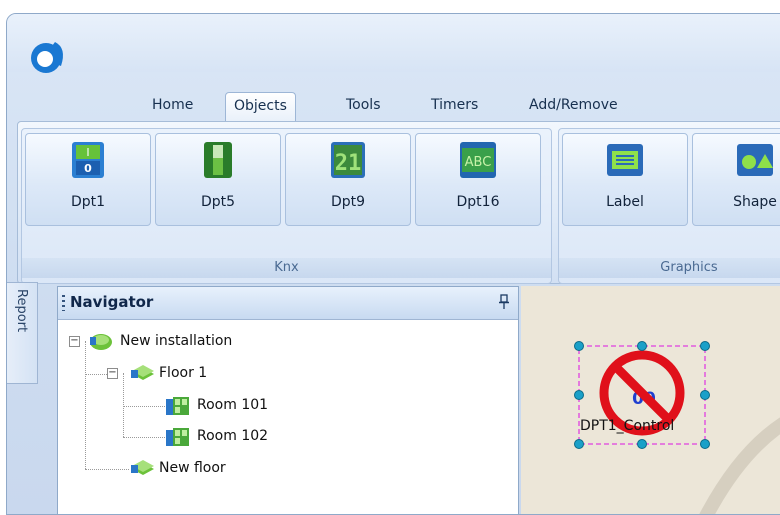 Image resolution: width=780 pixels, height=515 pixels. Describe the element at coordinates (232, 405) in the screenshot. I see `tree-node-room-101: Room 101` at that location.